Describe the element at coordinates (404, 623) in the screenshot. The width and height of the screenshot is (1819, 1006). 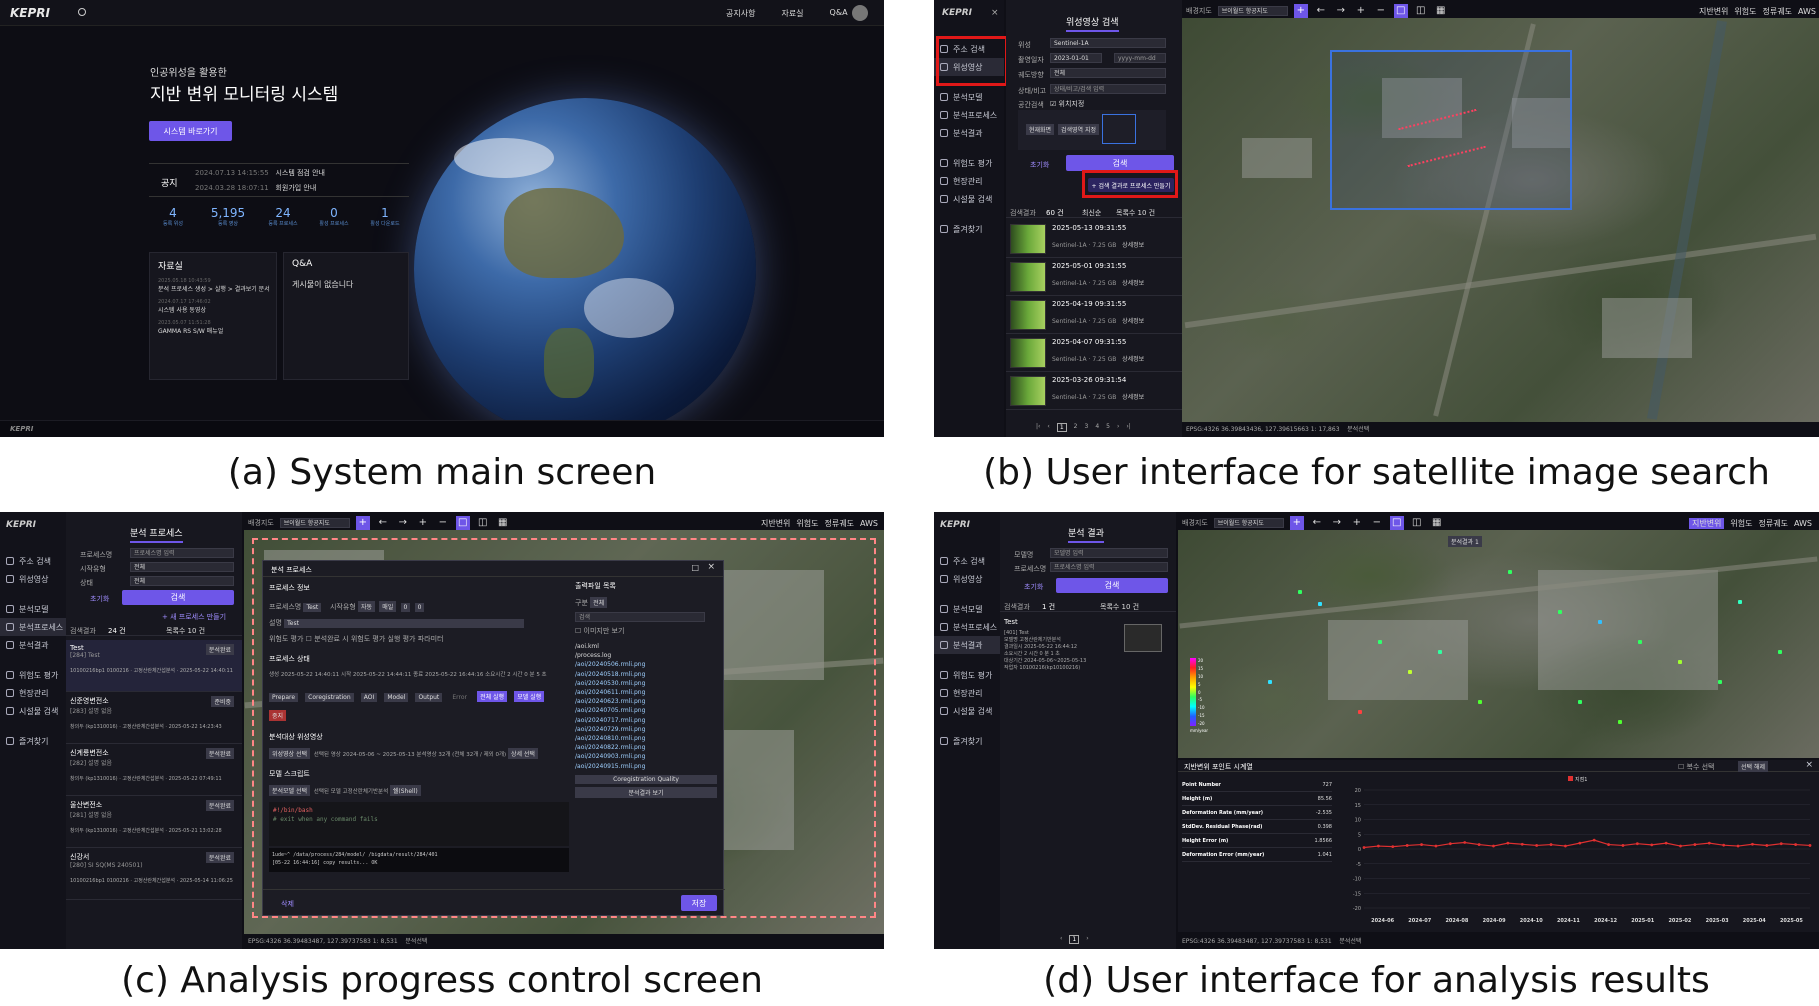
I see `description-field: Test` at that location.